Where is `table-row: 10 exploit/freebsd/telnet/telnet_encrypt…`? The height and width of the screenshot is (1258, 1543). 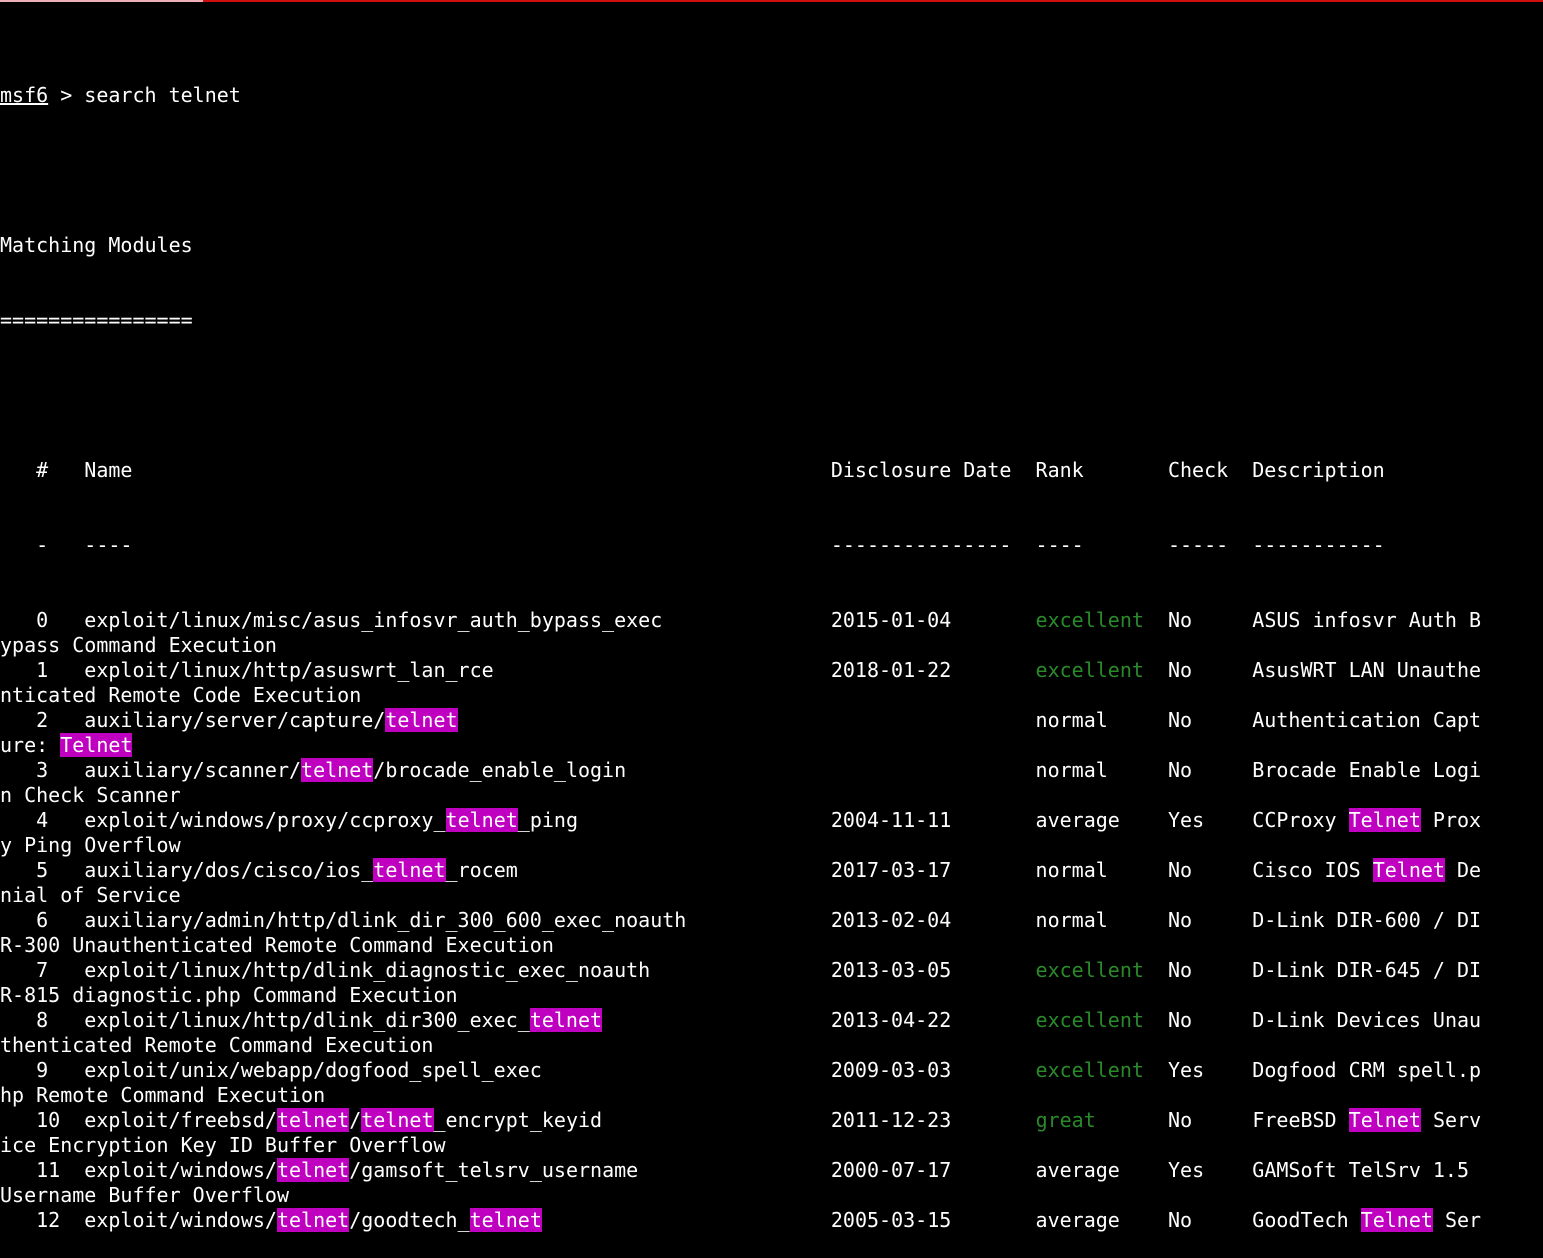
table-row: 10 exploit/freebsd/telnet/telnet_encrypt… is located at coordinates (741, 1120).